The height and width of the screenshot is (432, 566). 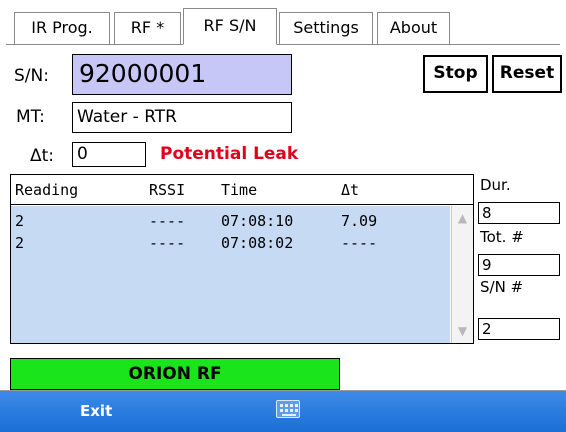 What do you see at coordinates (462, 274) in the screenshot?
I see `table-scrollbar: ▲ ▼` at bounding box center [462, 274].